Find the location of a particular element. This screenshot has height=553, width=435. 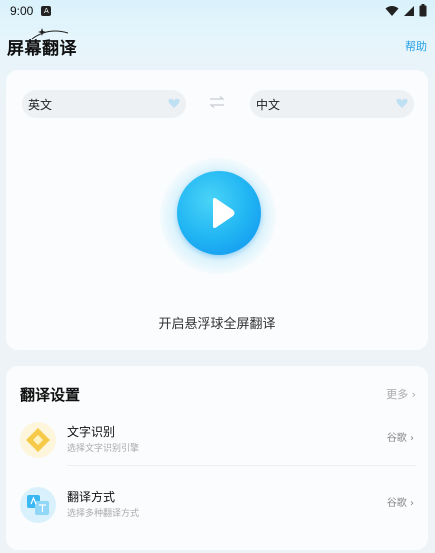

setting-subtitle: 选择多种翻译方式 is located at coordinates (103, 514).